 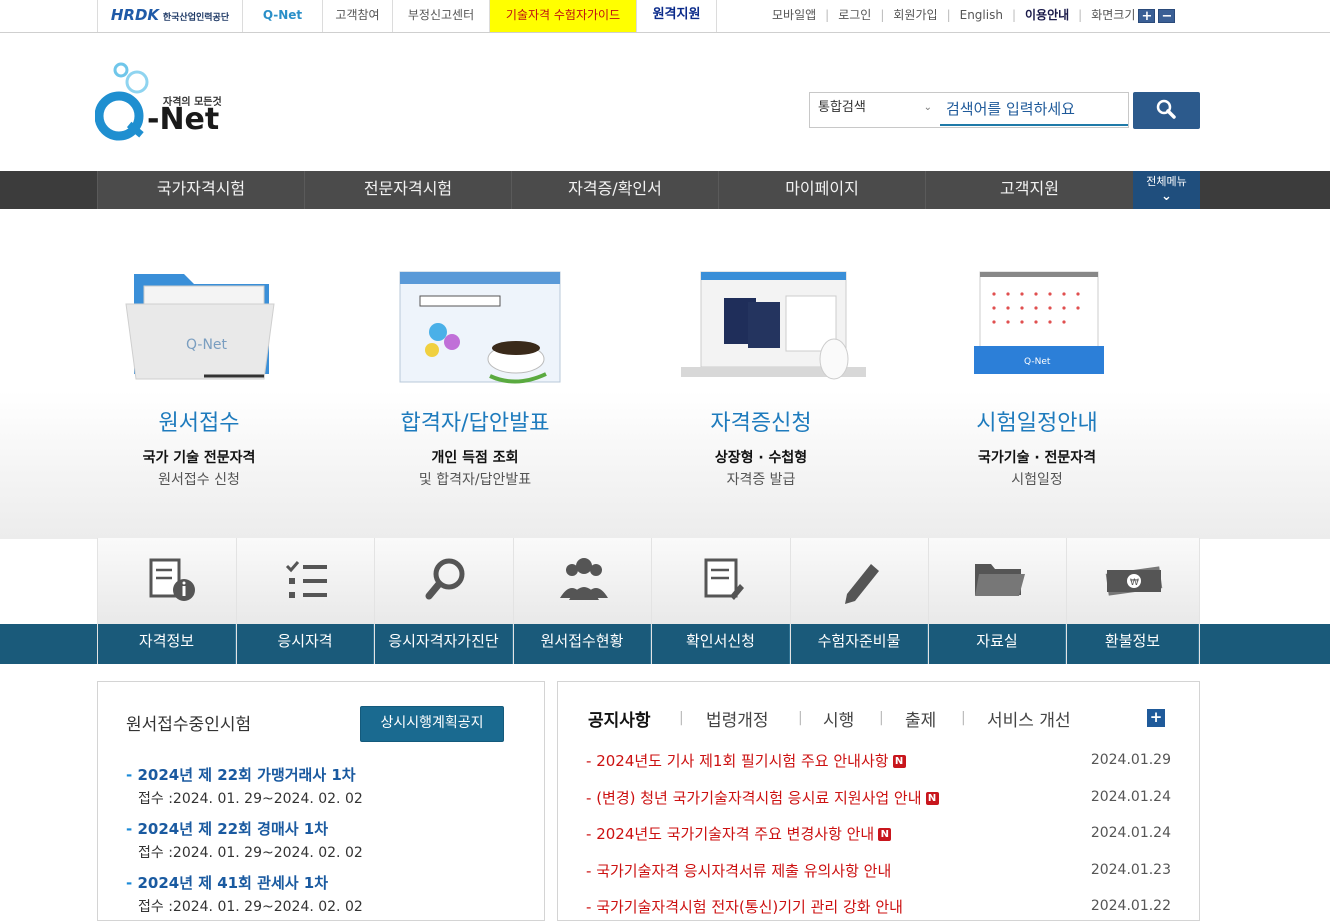 I want to click on hrdk-logo-text: HRDK, so click(x=135, y=15).